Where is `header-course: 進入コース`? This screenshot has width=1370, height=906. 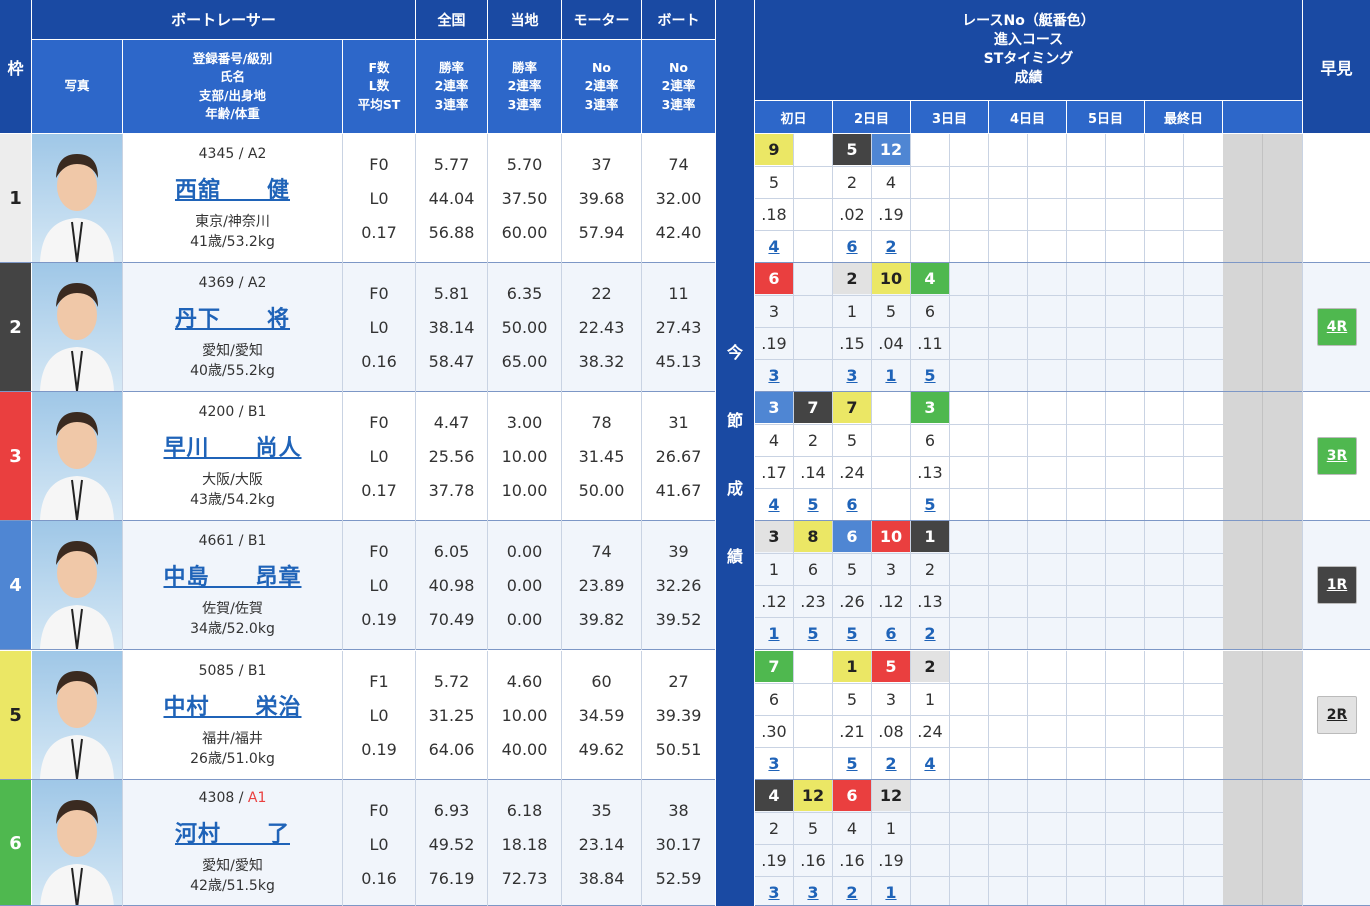
header-course: 進入コース is located at coordinates (1028, 40).